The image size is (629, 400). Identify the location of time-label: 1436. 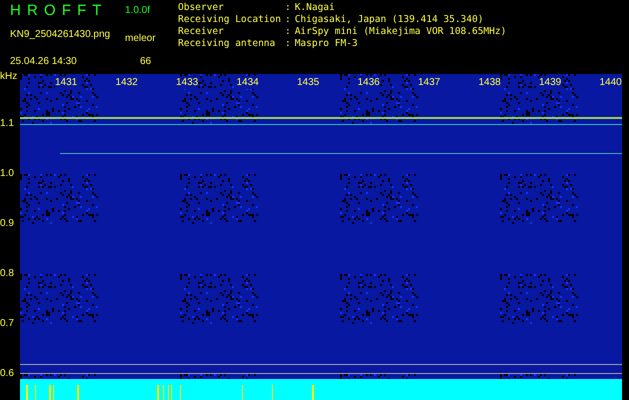
(369, 83).